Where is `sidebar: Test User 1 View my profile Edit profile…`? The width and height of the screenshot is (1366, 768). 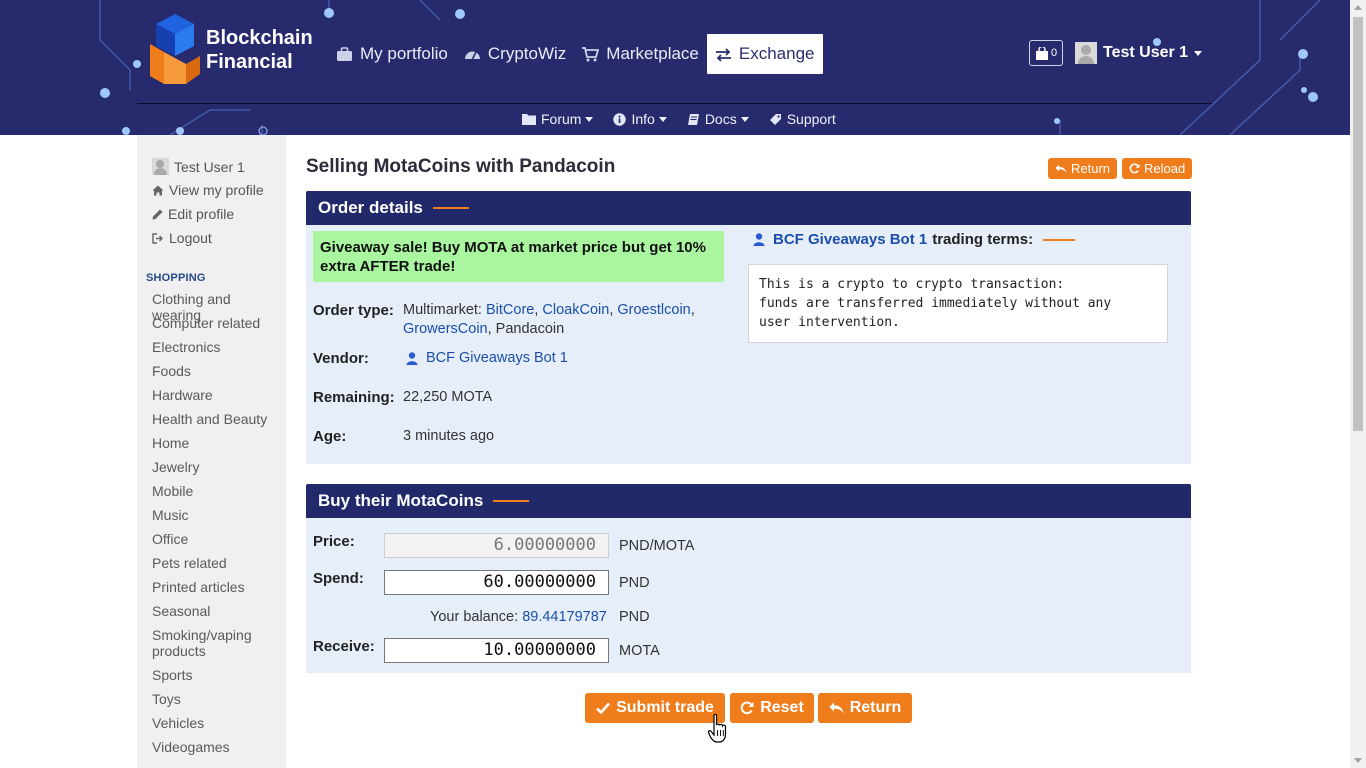
sidebar: Test User 1 View my profile Edit profile… is located at coordinates (211, 451).